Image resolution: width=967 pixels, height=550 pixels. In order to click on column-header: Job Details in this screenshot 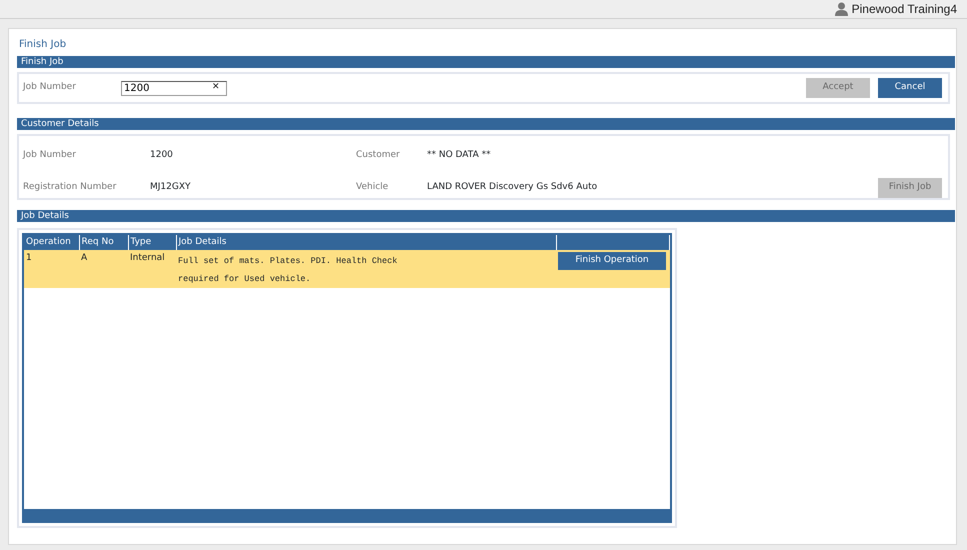, I will do `click(366, 242)`.